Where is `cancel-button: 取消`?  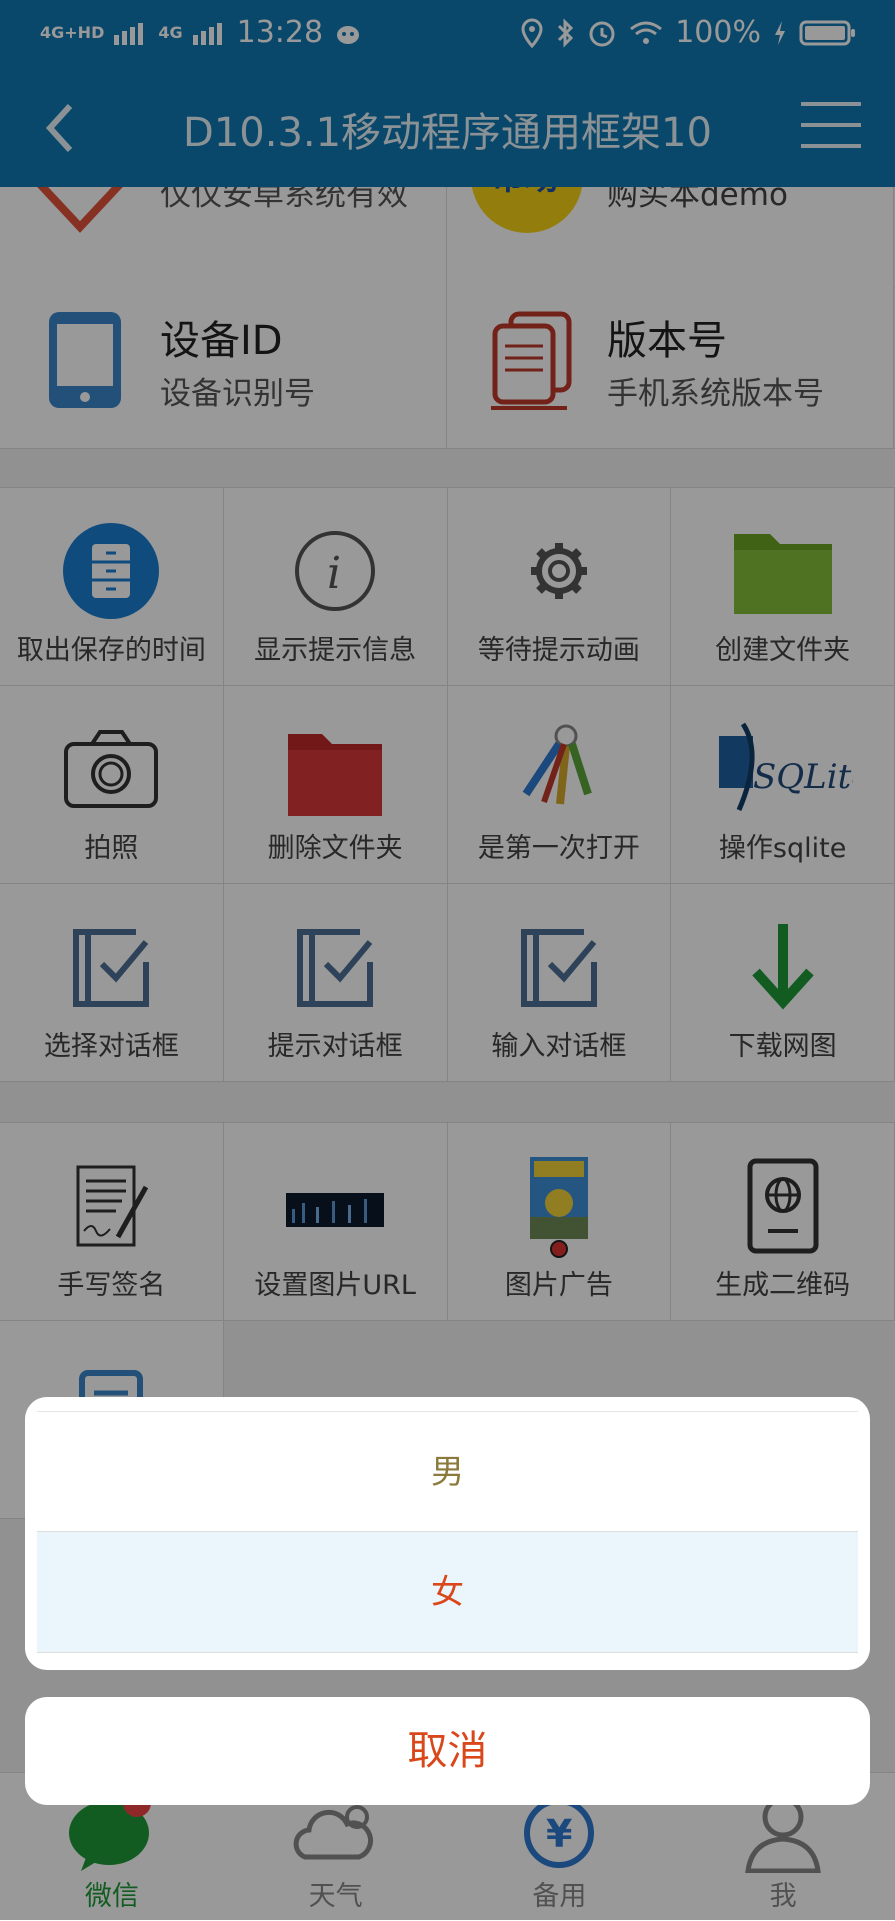 cancel-button: 取消 is located at coordinates (447, 1751).